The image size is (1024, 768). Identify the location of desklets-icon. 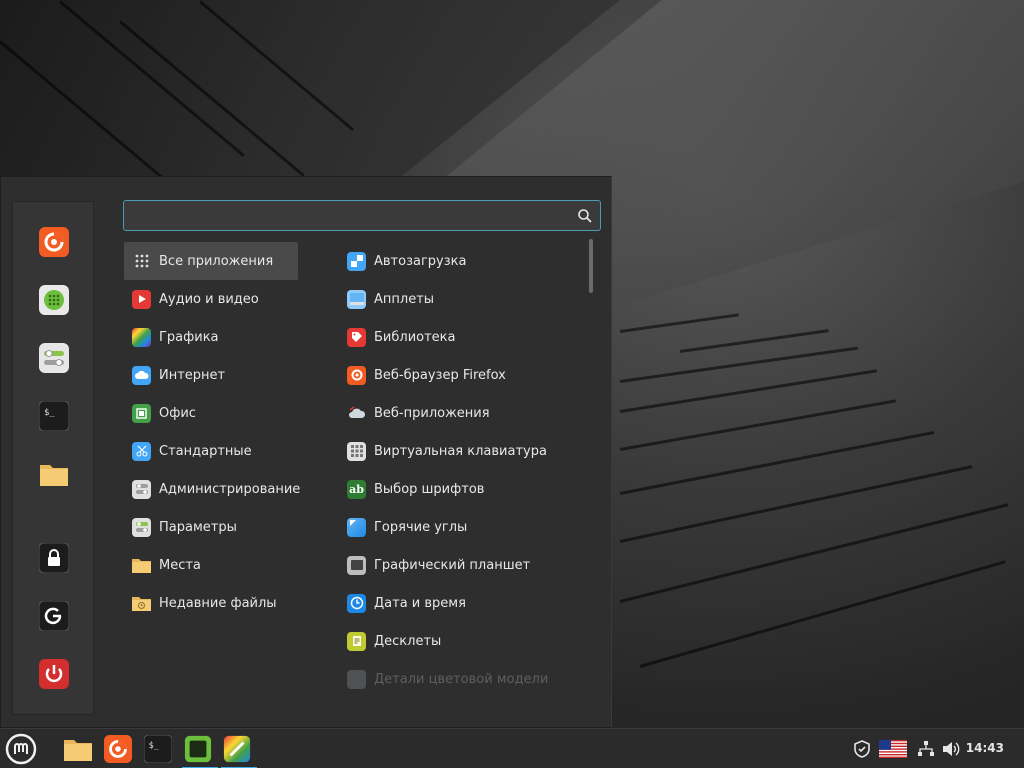
(356, 641).